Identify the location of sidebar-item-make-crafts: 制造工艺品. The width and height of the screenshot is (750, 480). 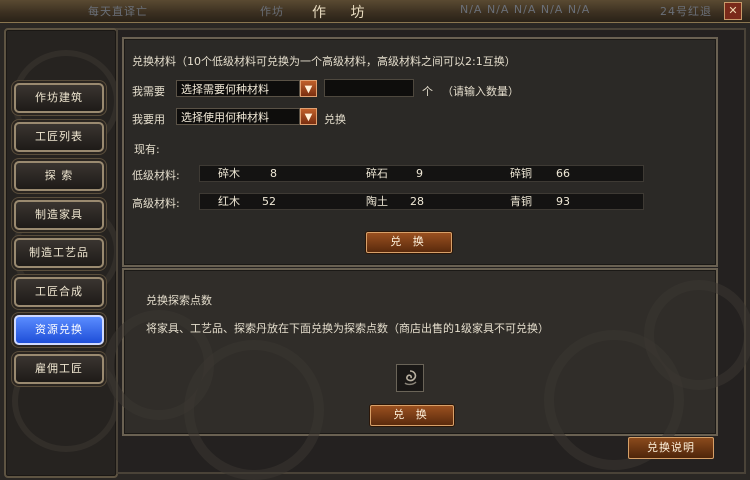
(59, 253).